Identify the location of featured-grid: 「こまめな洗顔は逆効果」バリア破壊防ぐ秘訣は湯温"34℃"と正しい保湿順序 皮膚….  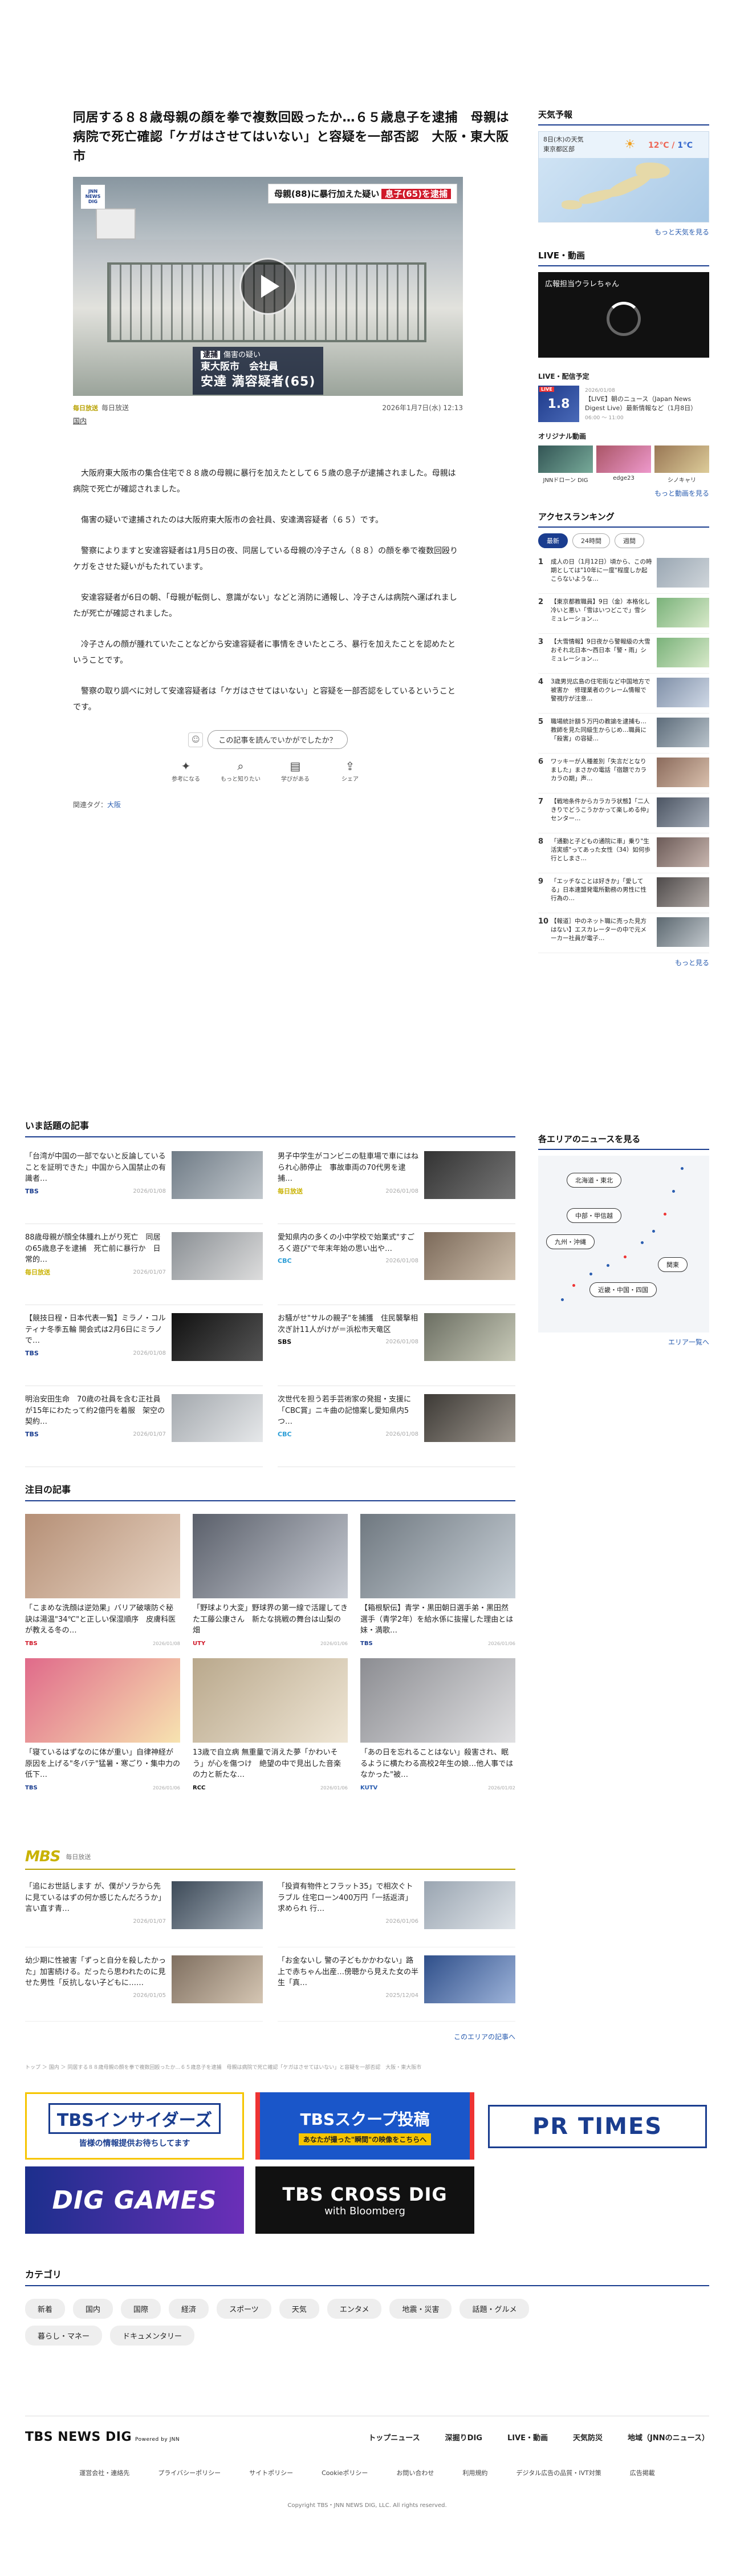
(270, 1652).